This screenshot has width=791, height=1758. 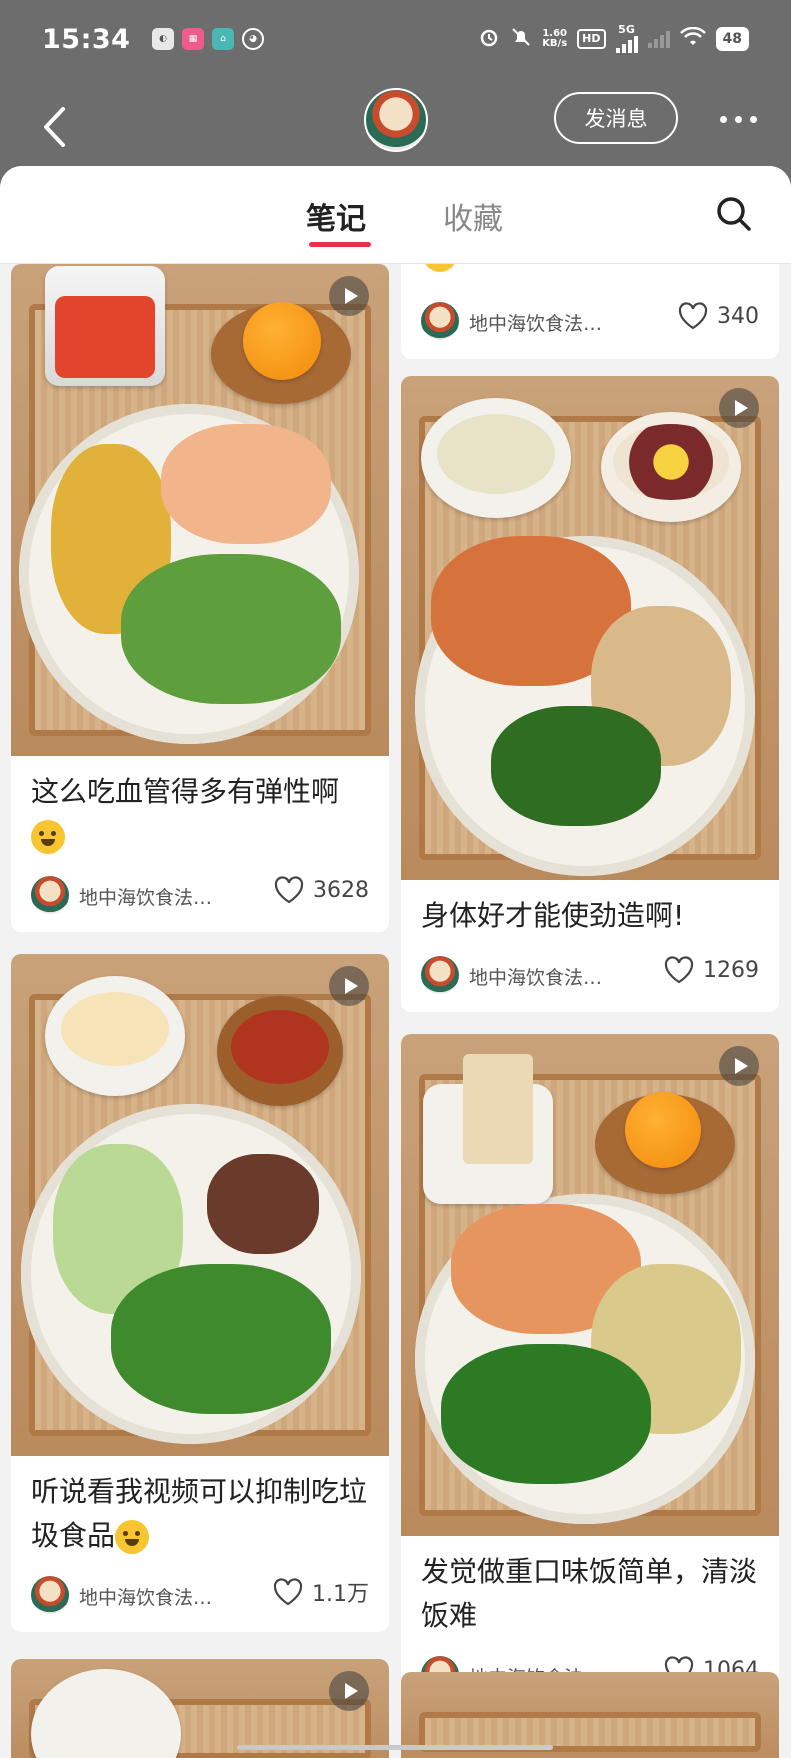 What do you see at coordinates (115, 1036) in the screenshot?
I see `custard-bowl` at bounding box center [115, 1036].